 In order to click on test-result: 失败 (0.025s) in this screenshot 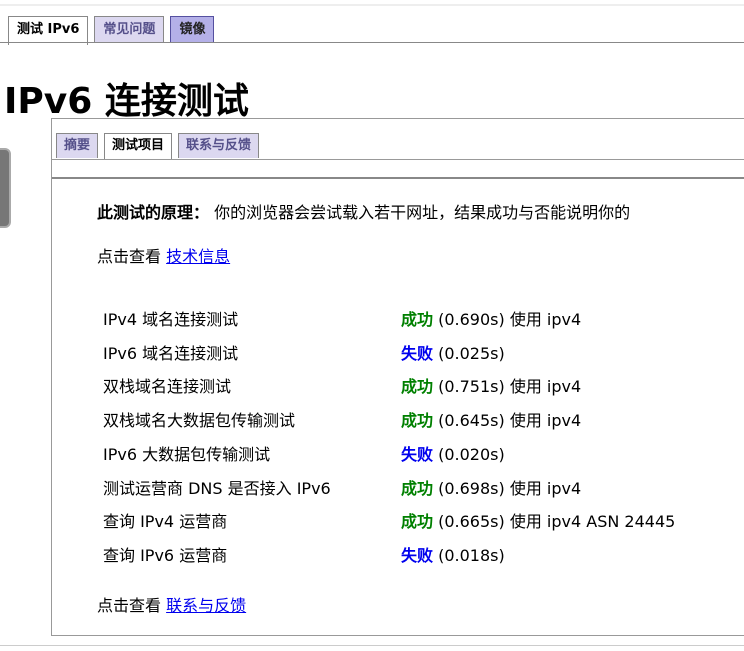, I will do `click(453, 352)`.